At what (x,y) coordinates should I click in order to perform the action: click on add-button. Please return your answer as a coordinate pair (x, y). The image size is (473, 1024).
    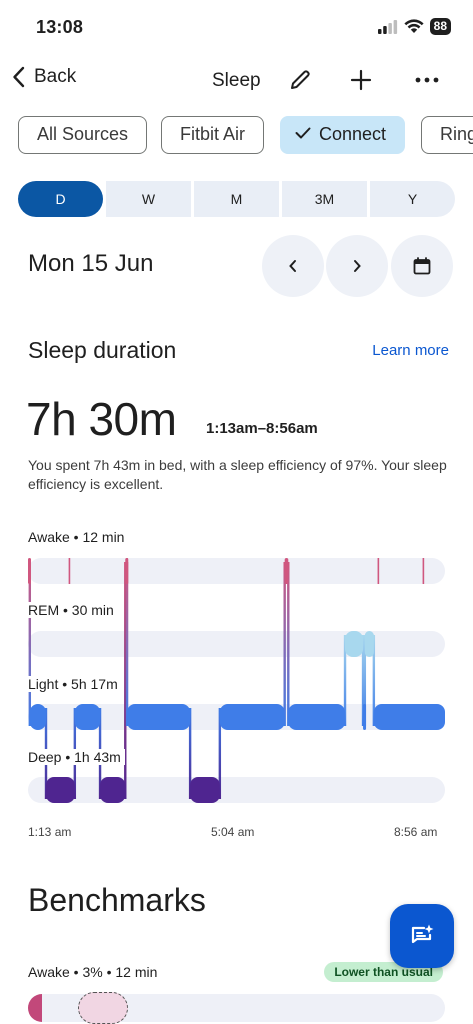
    Looking at the image, I should click on (361, 80).